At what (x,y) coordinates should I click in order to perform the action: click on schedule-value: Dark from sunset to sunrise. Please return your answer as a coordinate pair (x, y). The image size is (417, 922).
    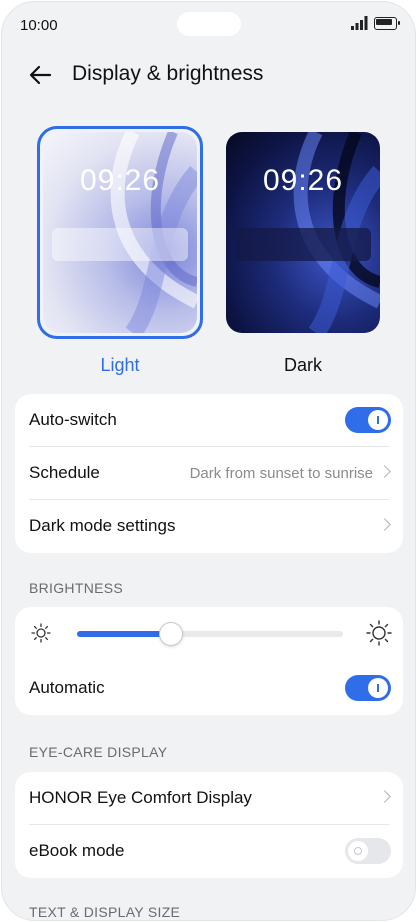
    Looking at the image, I should click on (281, 473).